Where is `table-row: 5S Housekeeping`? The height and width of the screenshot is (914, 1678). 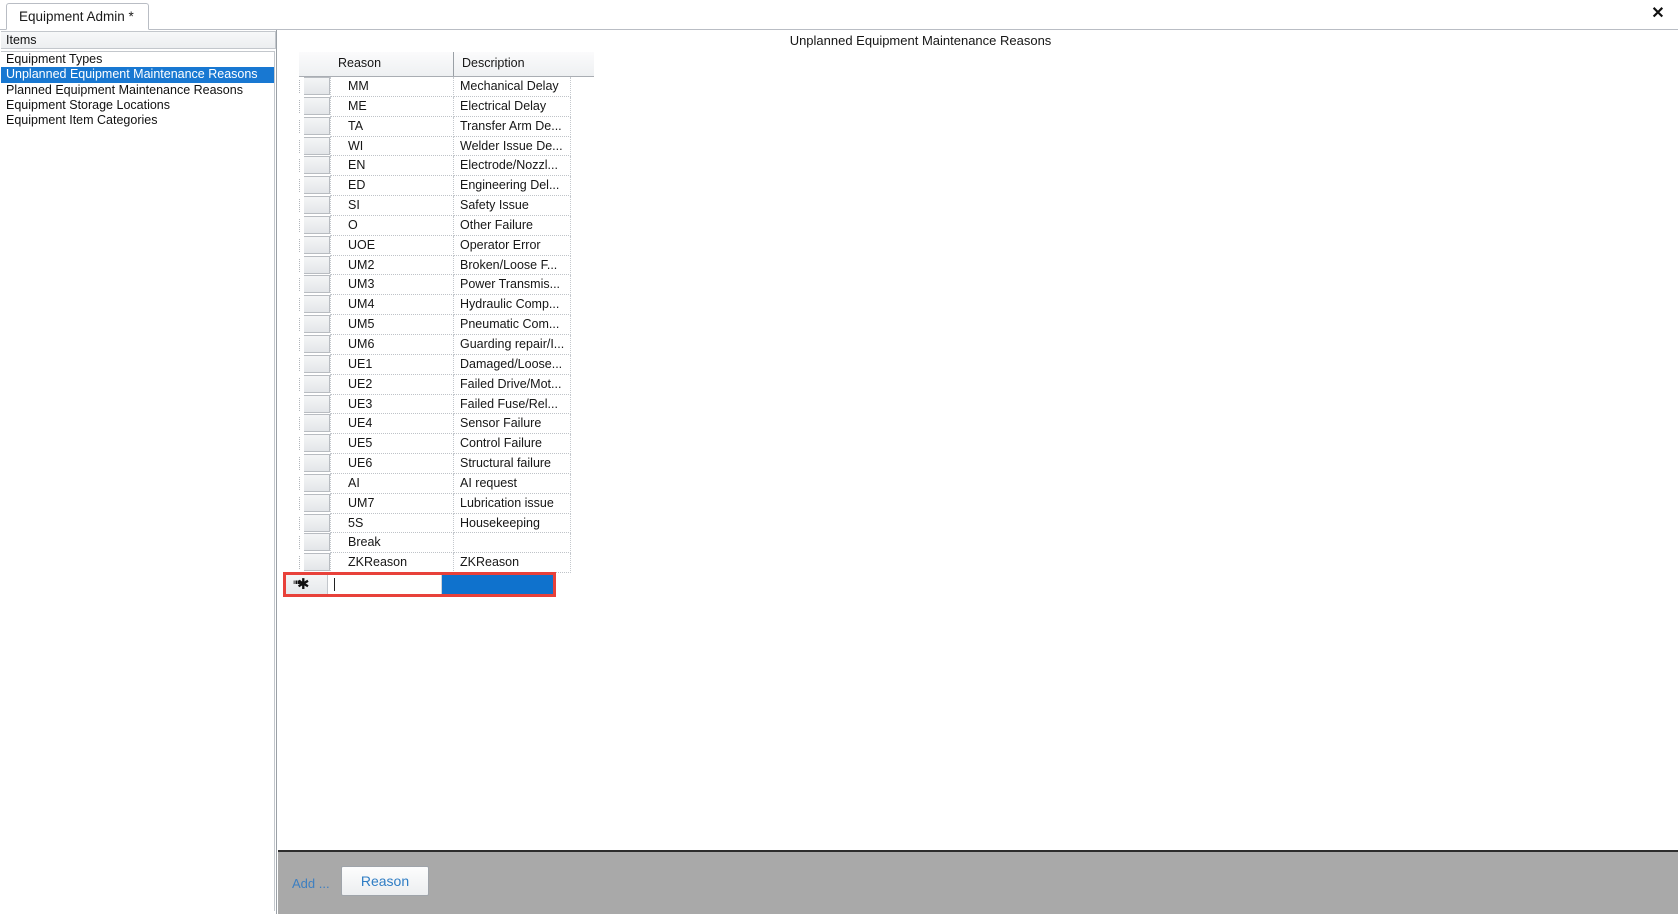 table-row: 5S Housekeeping is located at coordinates (446, 523).